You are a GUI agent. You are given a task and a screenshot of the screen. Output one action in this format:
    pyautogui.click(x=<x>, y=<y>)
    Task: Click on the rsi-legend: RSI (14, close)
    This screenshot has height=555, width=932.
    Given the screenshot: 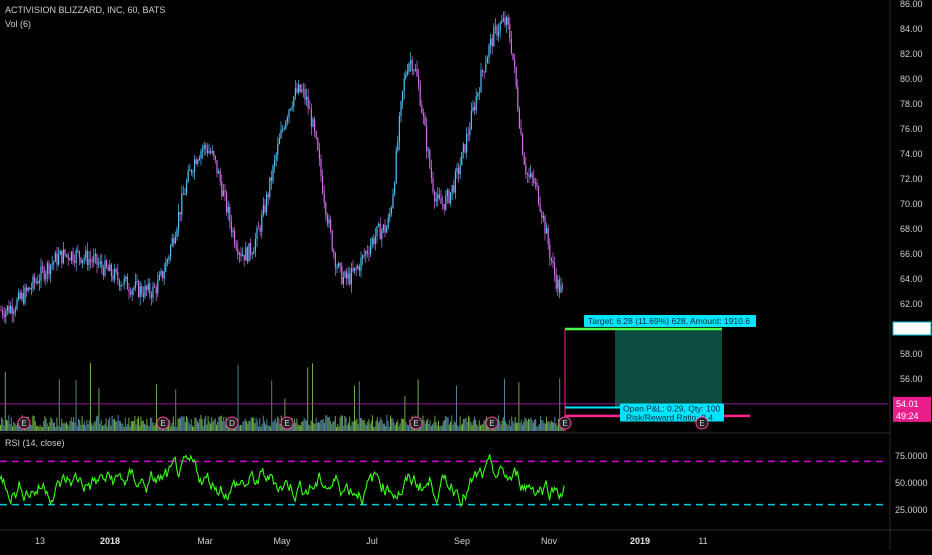 What is the action you would take?
    pyautogui.click(x=35, y=443)
    